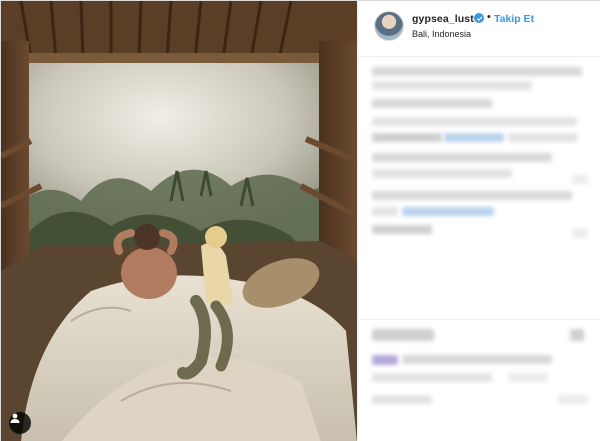 The width and height of the screenshot is (600, 441). I want to click on username-link: gypsea_lust, so click(443, 19).